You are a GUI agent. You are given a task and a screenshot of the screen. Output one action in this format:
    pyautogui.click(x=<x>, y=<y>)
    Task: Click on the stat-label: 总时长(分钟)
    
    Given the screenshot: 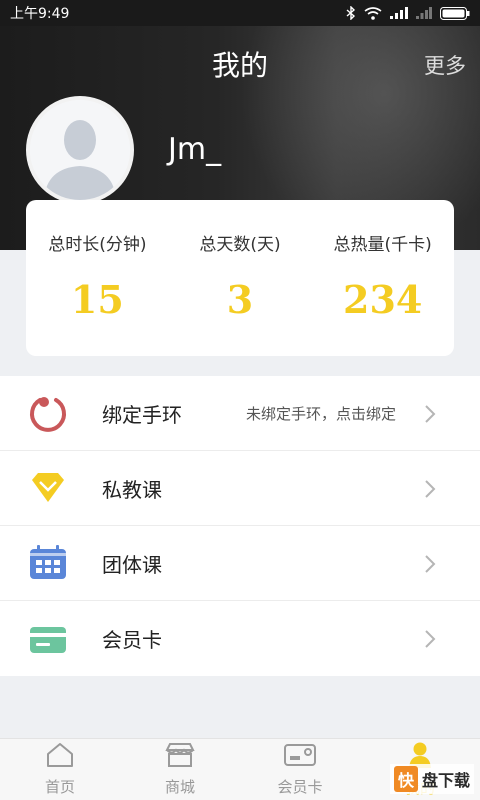 What is the action you would take?
    pyautogui.click(x=97, y=245)
    